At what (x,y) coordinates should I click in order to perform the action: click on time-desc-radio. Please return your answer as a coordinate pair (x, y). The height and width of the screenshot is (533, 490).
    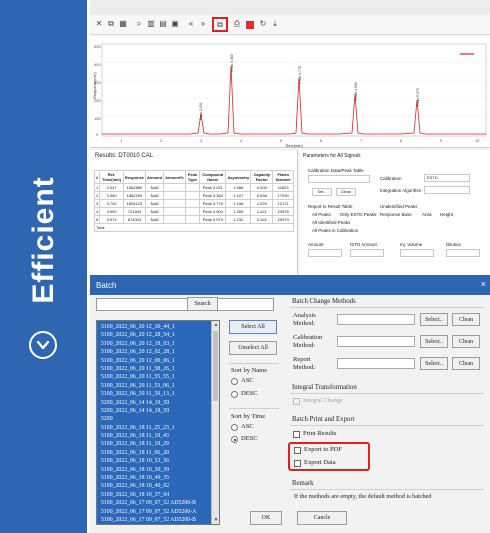
    Looking at the image, I should click on (234, 439).